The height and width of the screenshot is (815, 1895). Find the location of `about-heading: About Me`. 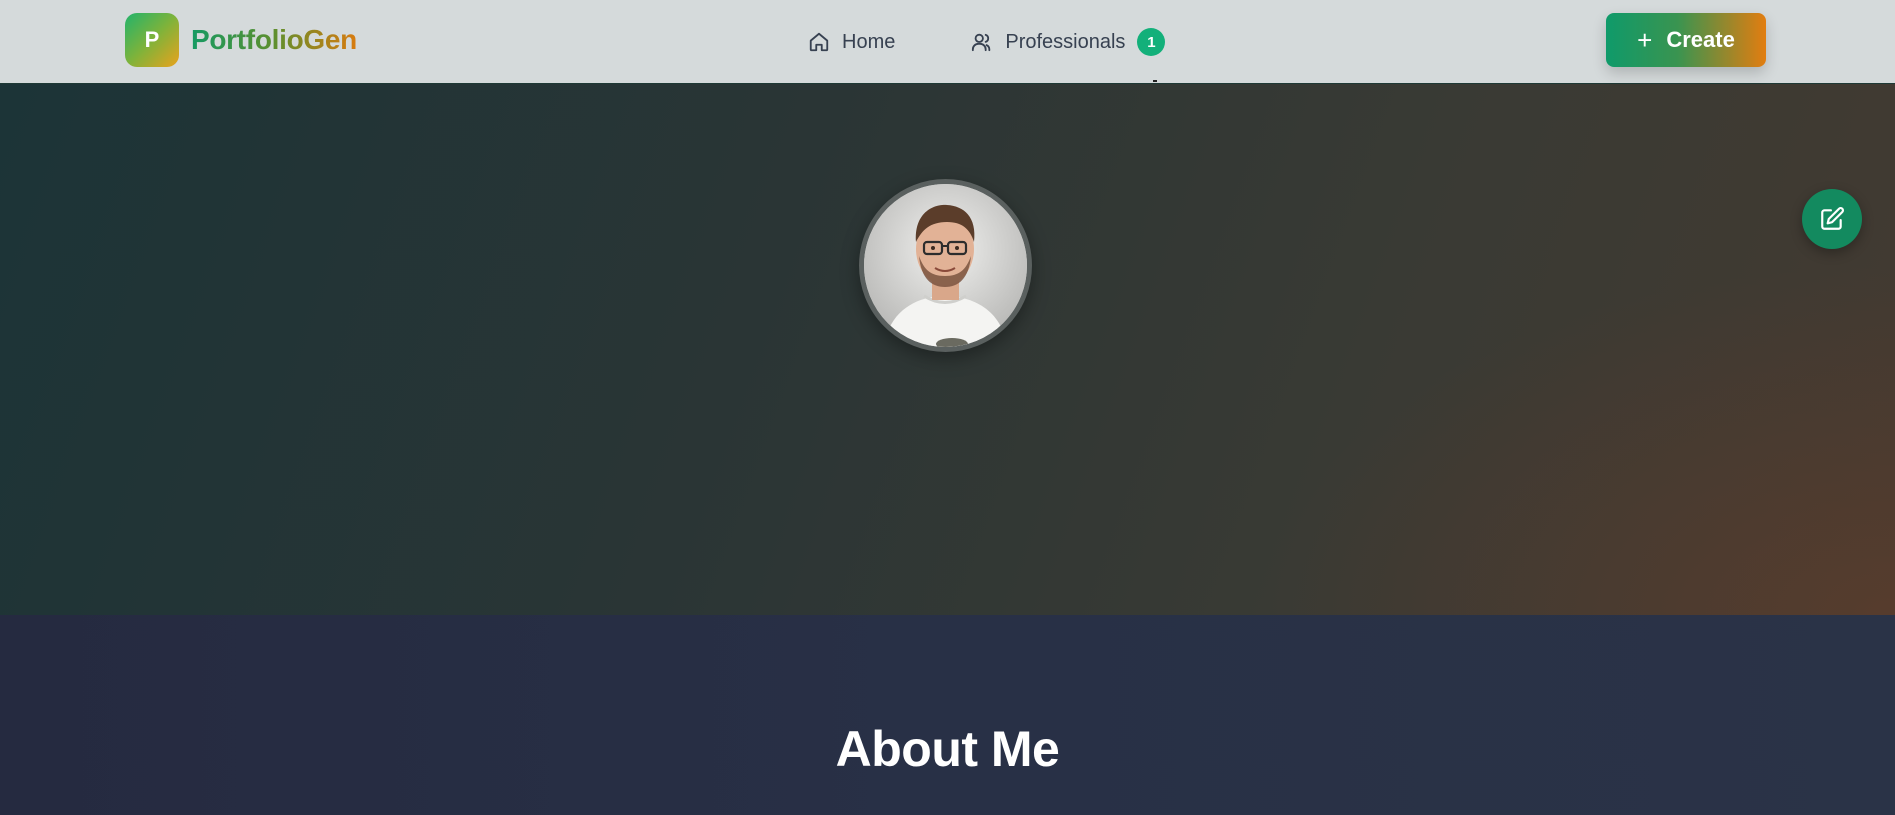

about-heading: About Me is located at coordinates (947, 749).